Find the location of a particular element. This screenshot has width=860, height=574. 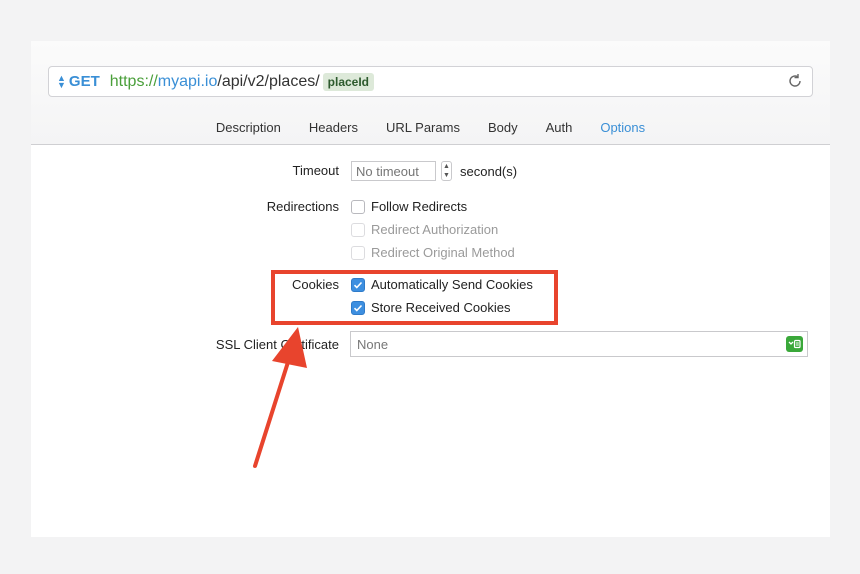

redirect-authorization-option: Redirect Authorization is located at coordinates (424, 229).